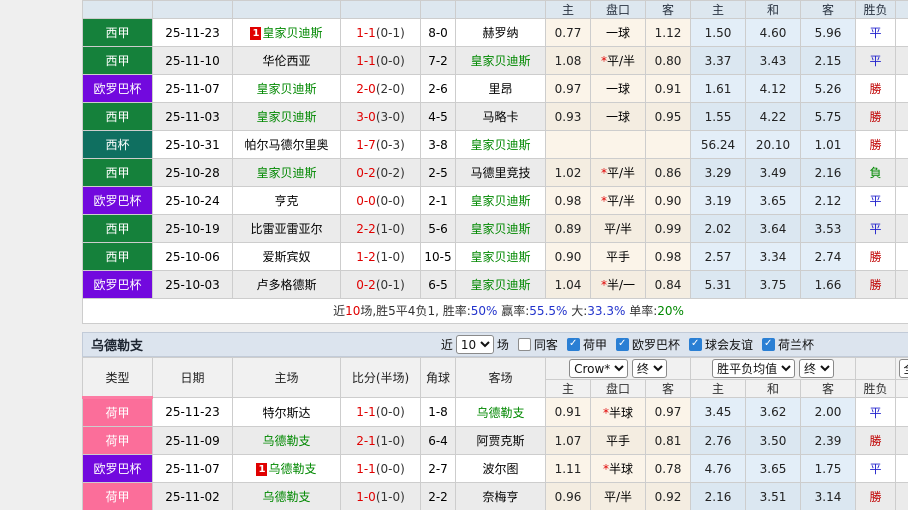 Image resolution: width=908 pixels, height=510 pixels. Describe the element at coordinates (192, 256) in the screenshot. I see `date-cell: 25-10-06` at that location.